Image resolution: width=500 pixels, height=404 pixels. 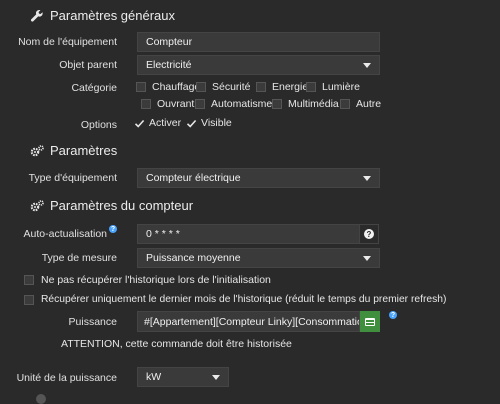 I want to click on auto-refresh-label: Auto-actualisation, so click(x=65, y=234).